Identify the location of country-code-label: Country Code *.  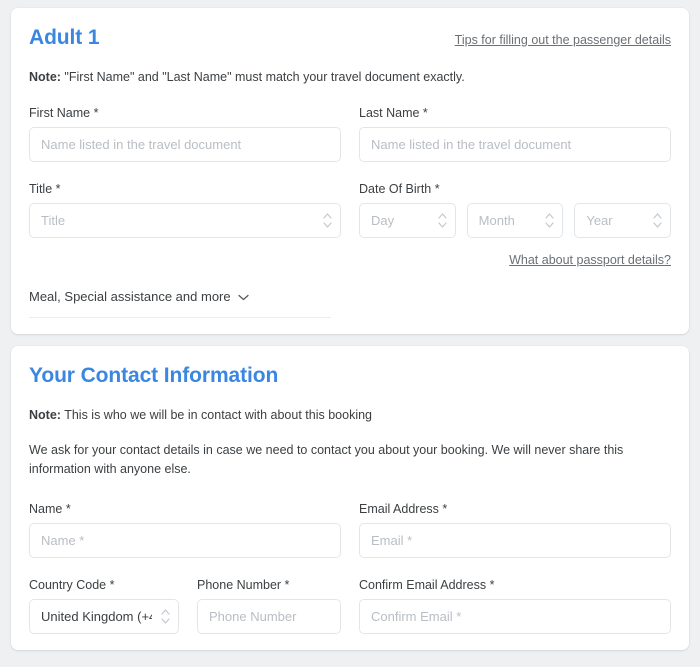
(72, 584).